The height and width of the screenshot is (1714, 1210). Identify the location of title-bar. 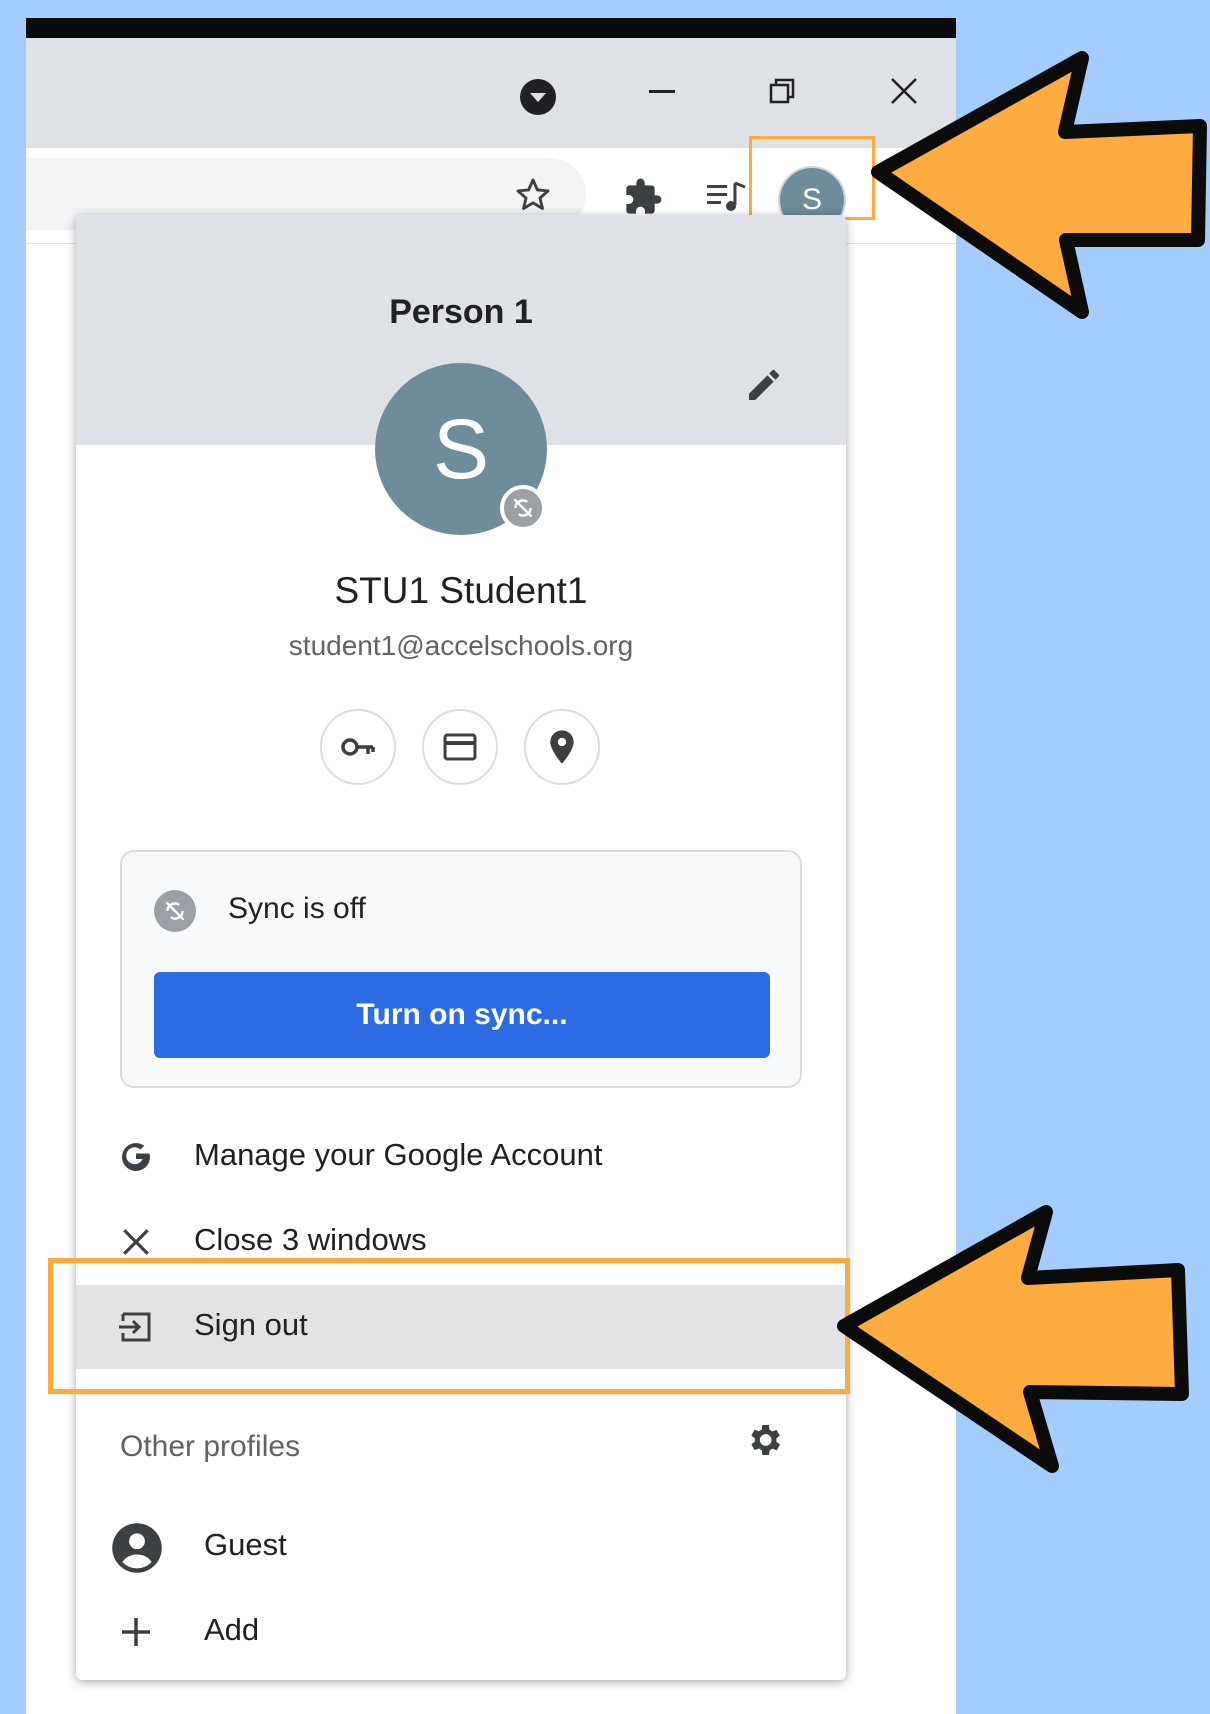
(491, 93).